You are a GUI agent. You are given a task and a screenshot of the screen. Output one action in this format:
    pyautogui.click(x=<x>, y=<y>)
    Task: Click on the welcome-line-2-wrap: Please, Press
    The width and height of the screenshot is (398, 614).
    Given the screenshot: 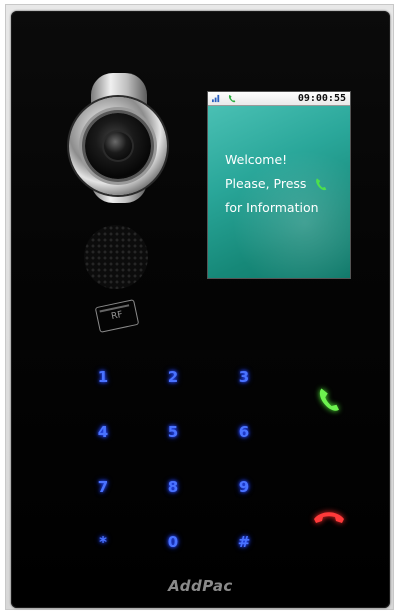 What is the action you would take?
    pyautogui.click(x=277, y=184)
    